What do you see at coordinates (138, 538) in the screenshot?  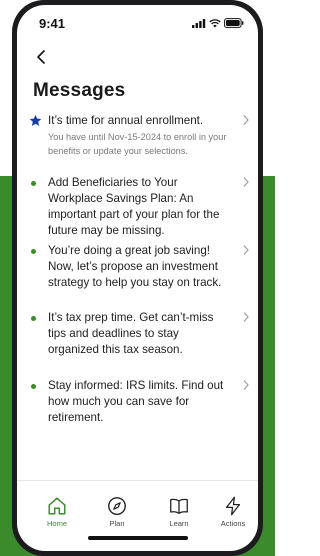 I see `home-indicator` at bounding box center [138, 538].